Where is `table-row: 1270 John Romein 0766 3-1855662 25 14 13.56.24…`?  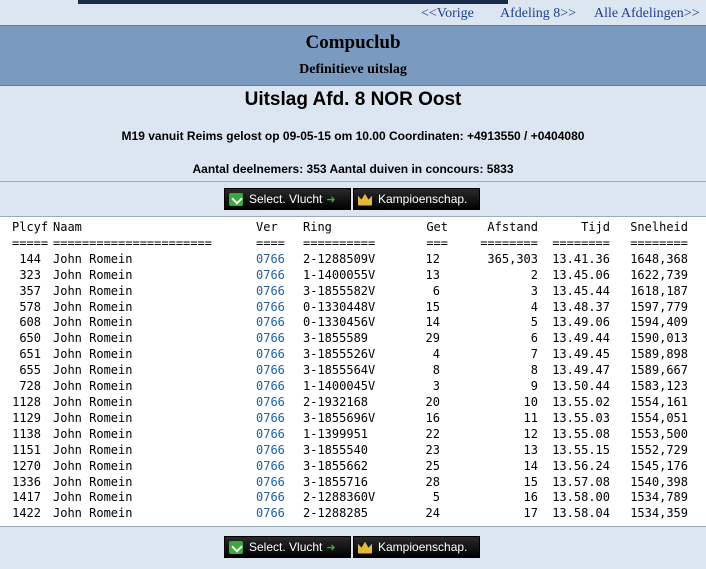
table-row: 1270 John Romein 0766 3-1855662 25 14 13.56.24… is located at coordinates (344, 467).